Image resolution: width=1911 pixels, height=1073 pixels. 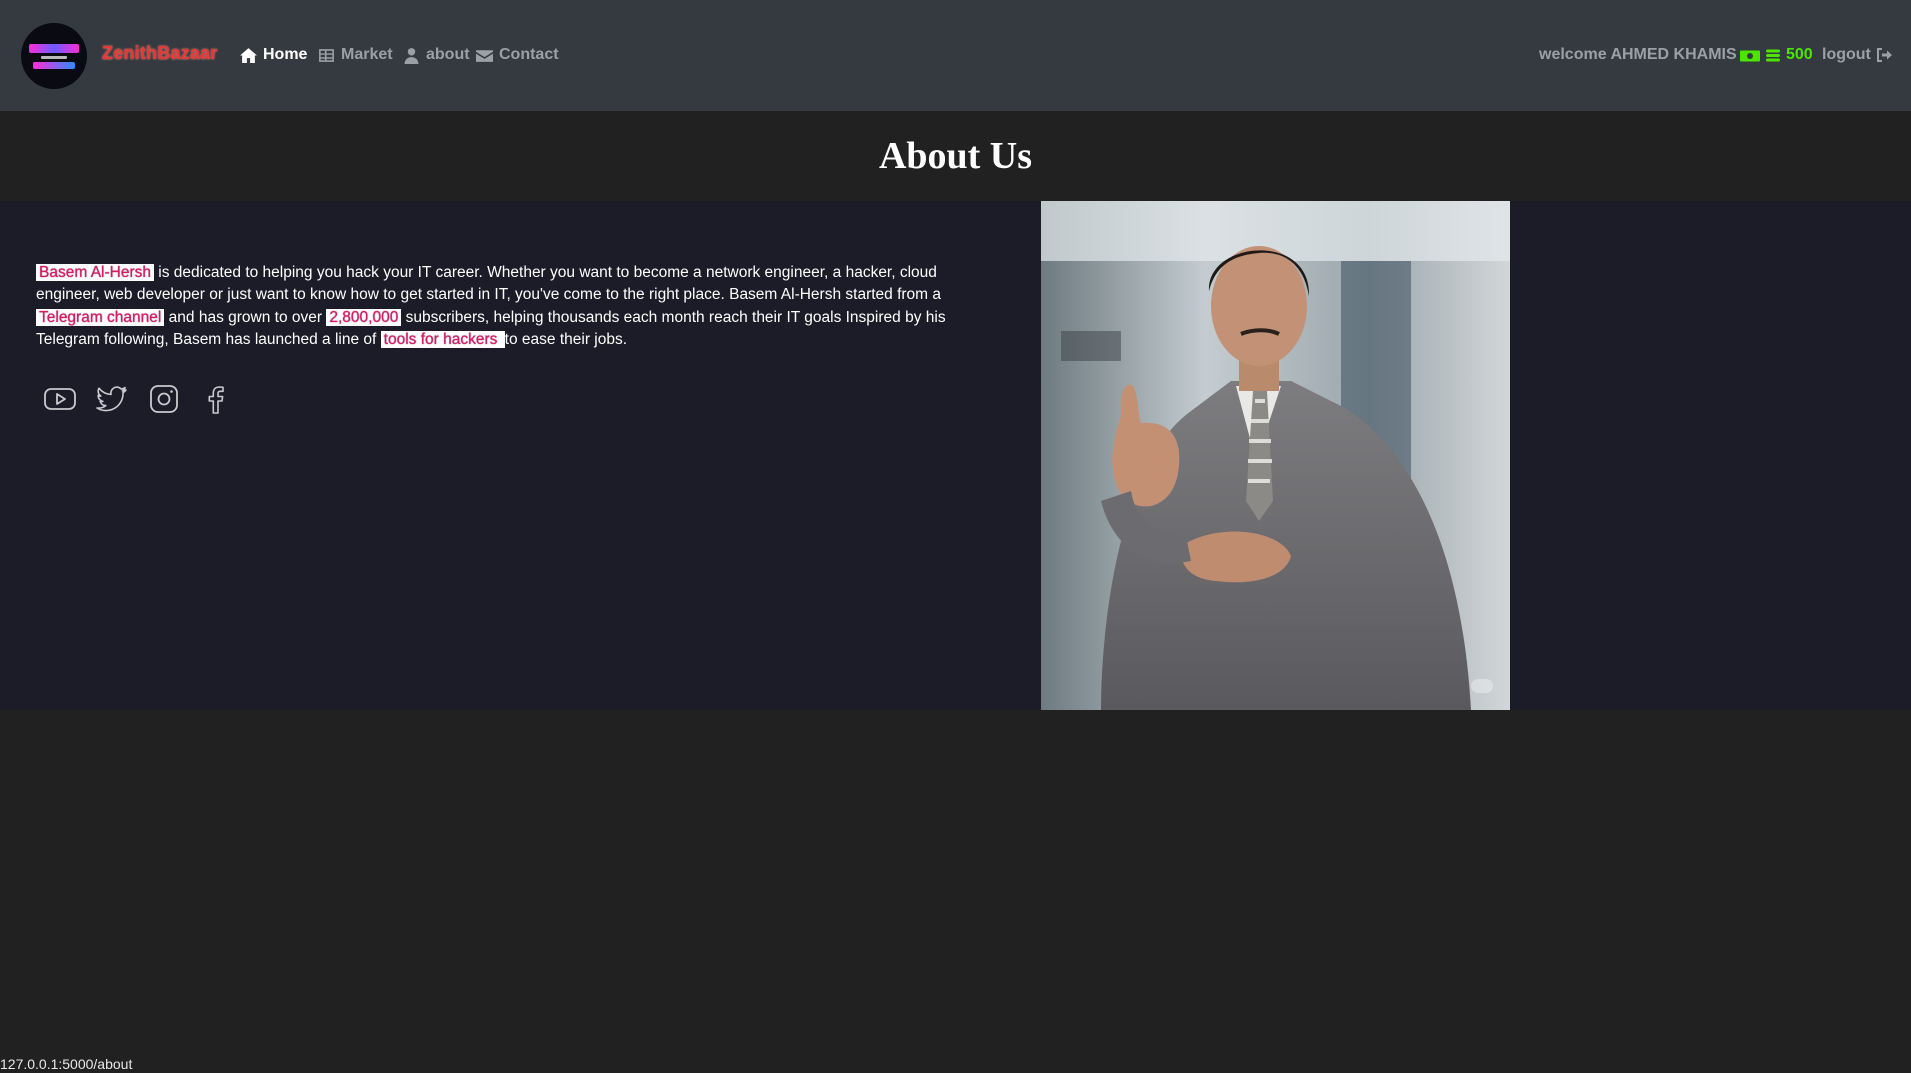 What do you see at coordinates (1750, 55) in the screenshot?
I see `money-icon` at bounding box center [1750, 55].